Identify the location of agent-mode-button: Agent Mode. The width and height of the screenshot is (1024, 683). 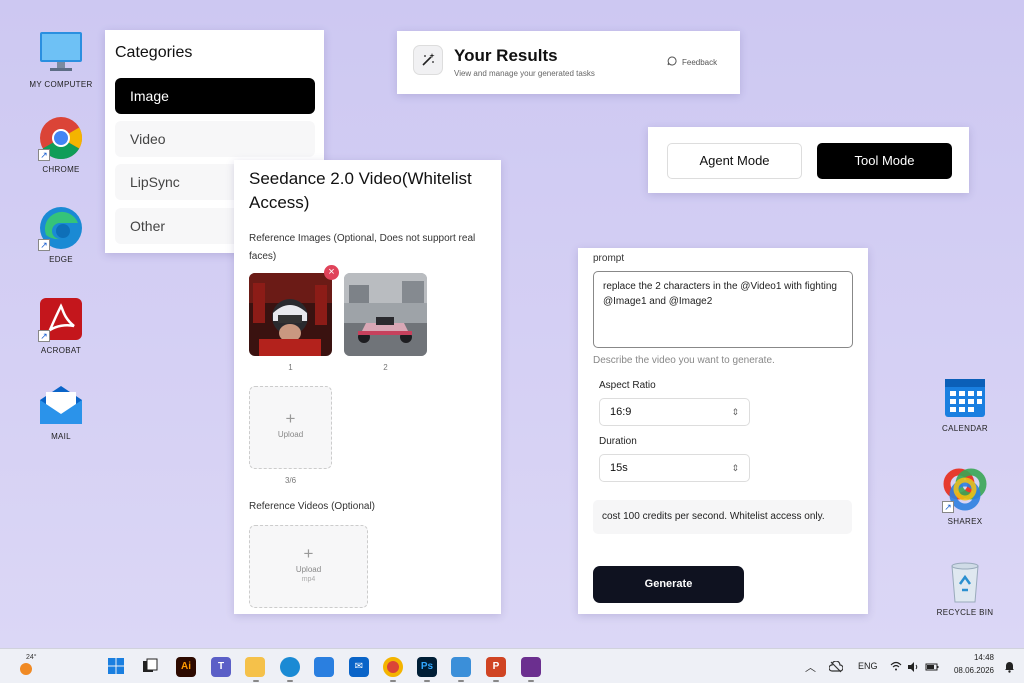
(734, 161).